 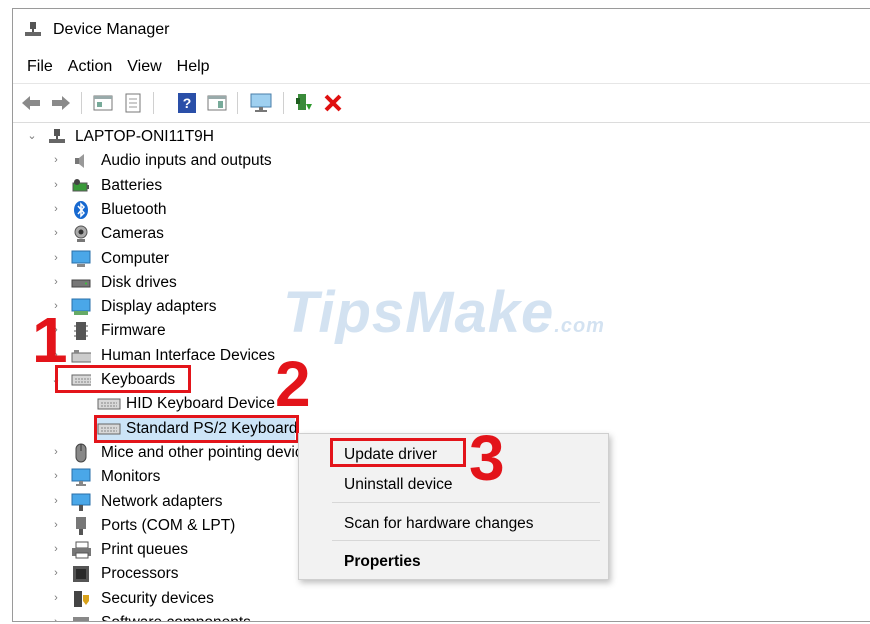 I want to click on tree-category-label: Ports (COM & LPT), so click(x=168, y=525).